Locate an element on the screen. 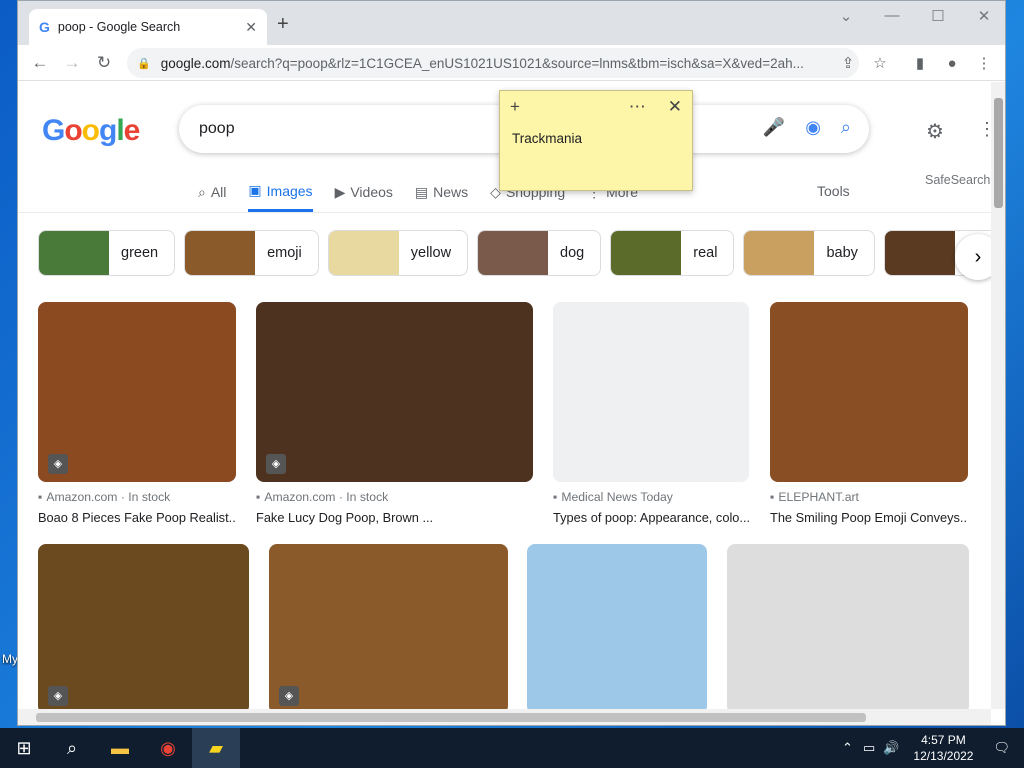 This screenshot has height=768, width=1024. chip-label: real is located at coordinates (705, 253).